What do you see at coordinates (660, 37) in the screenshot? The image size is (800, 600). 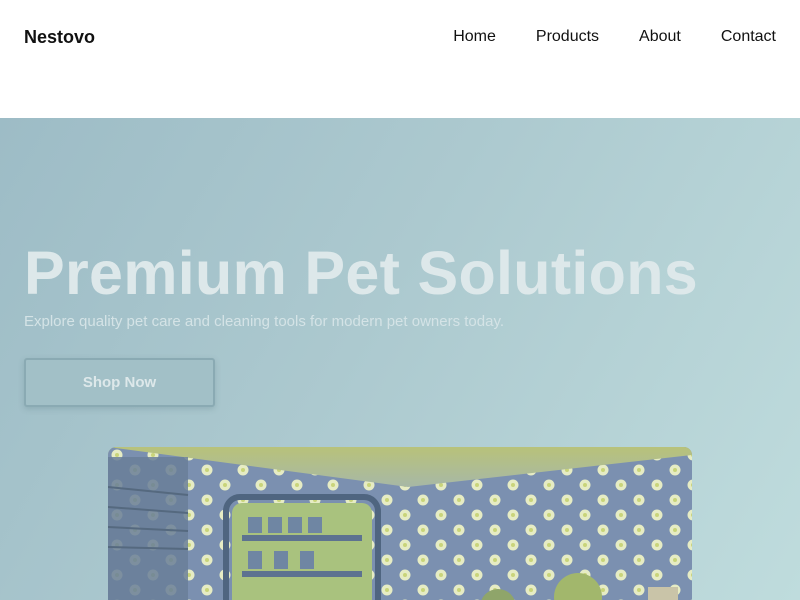 I see `nav-link-about: About` at bounding box center [660, 37].